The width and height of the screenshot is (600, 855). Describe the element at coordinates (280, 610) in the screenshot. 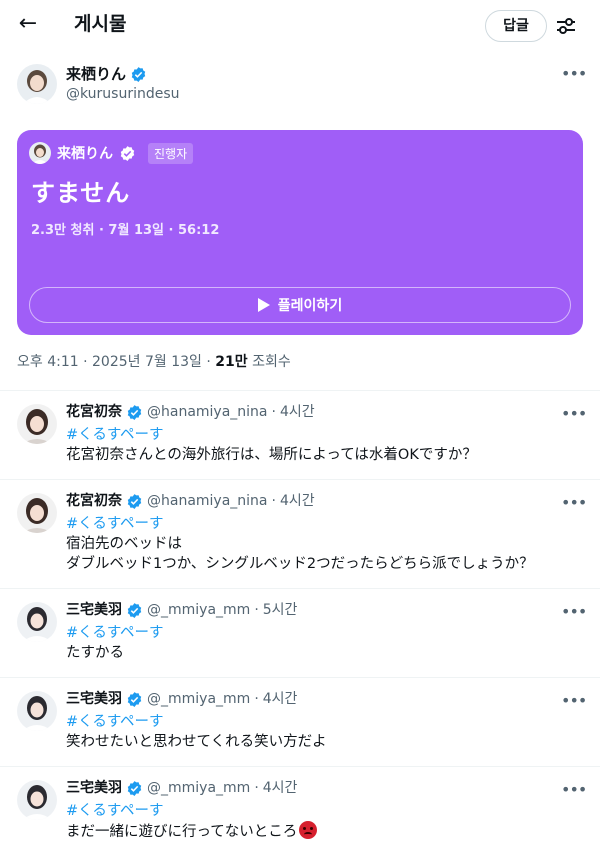

I see `reply-time: 5시간` at that location.